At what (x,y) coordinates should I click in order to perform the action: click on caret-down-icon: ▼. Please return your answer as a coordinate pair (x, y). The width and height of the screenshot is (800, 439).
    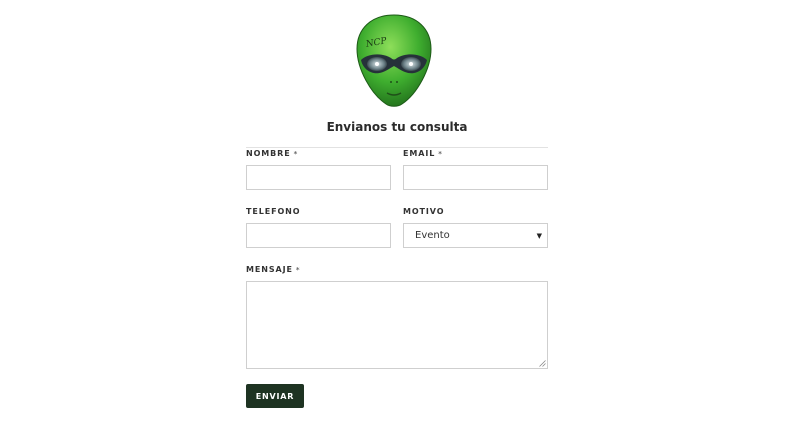
    Looking at the image, I should click on (539, 236).